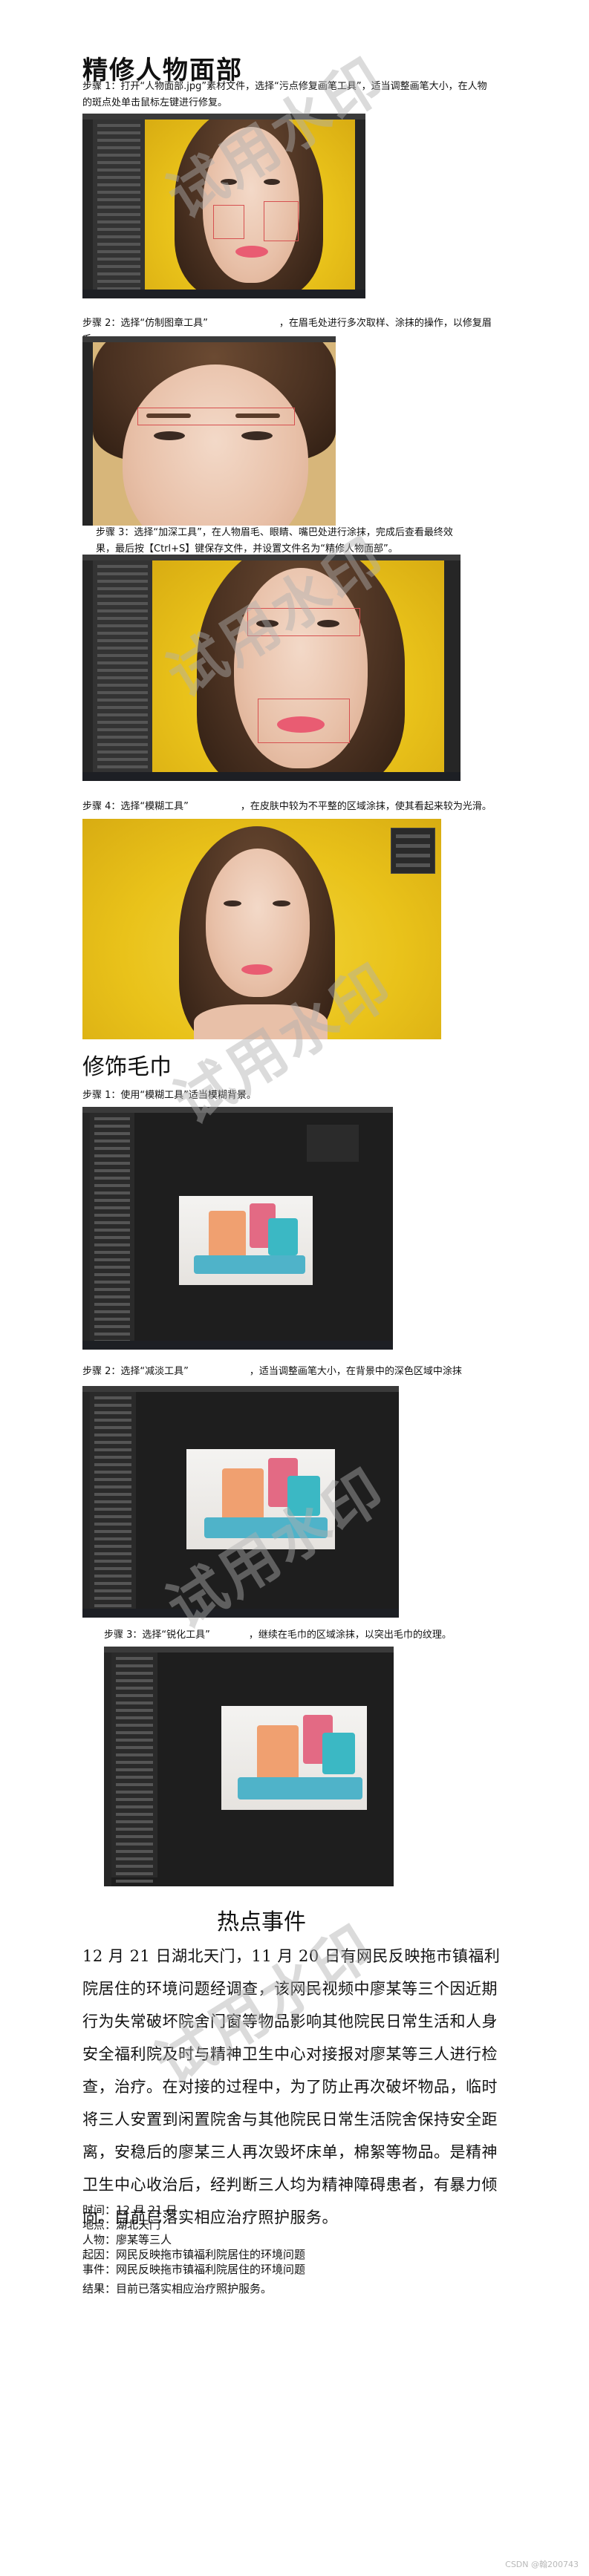 The height and width of the screenshot is (2576, 589). Describe the element at coordinates (121, 2225) in the screenshot. I see `news-meta-place: 地点：湖北天门` at that location.